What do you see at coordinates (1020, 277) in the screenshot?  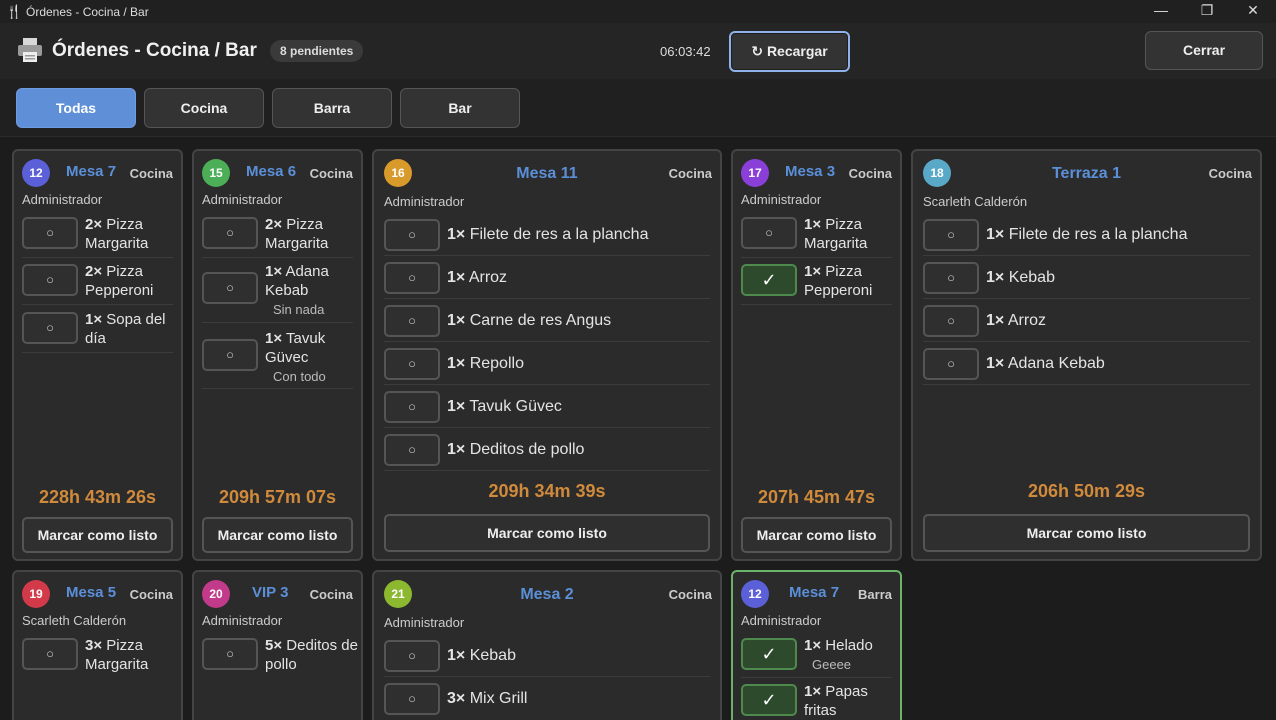 I see `item-text: 1× Kebab` at bounding box center [1020, 277].